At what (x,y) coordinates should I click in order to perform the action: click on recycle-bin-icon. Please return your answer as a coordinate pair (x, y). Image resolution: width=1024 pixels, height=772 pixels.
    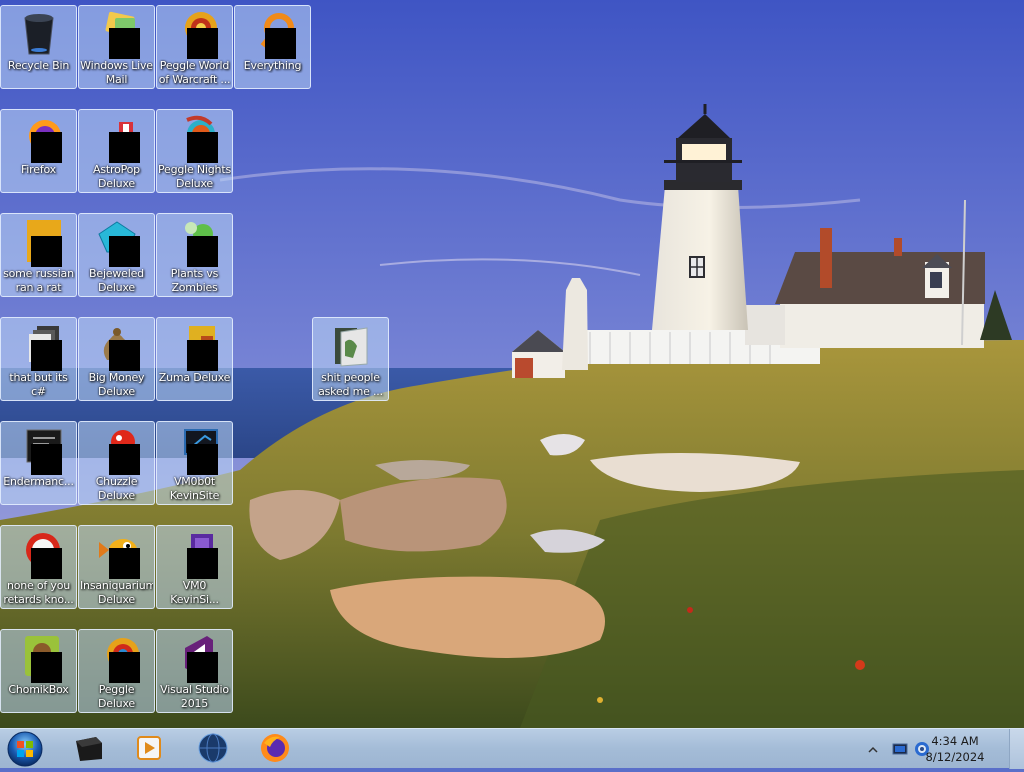
    Looking at the image, I should click on (39, 34).